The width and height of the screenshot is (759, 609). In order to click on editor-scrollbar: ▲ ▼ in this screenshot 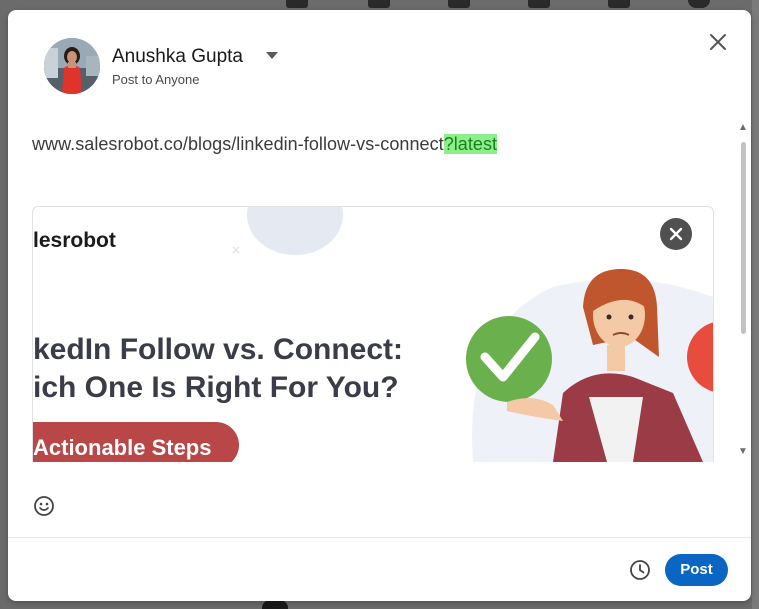, I will do `click(743, 292)`.